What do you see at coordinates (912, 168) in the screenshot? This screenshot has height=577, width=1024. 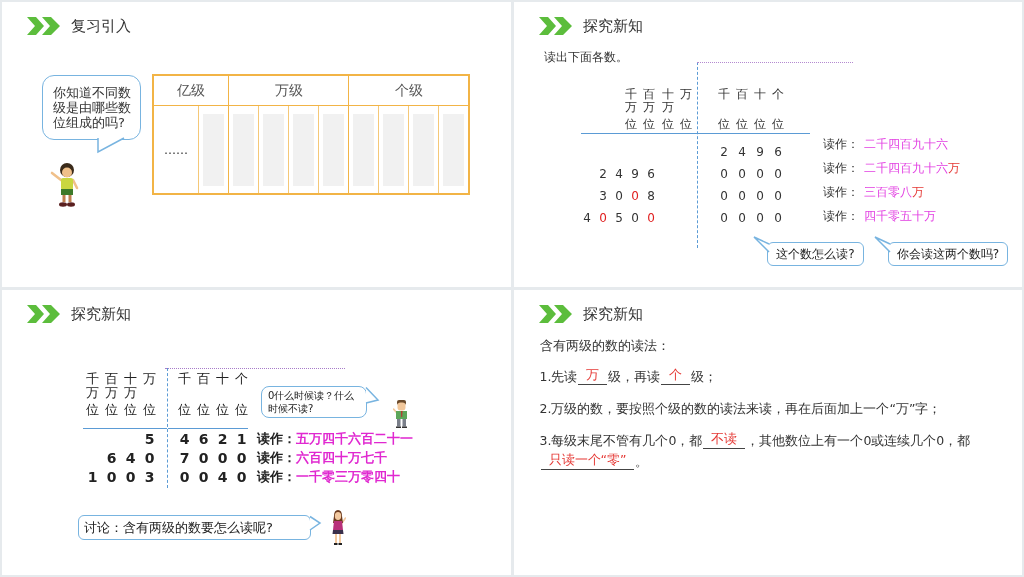 I see `reading-value: 二千四百九十六万` at bounding box center [912, 168].